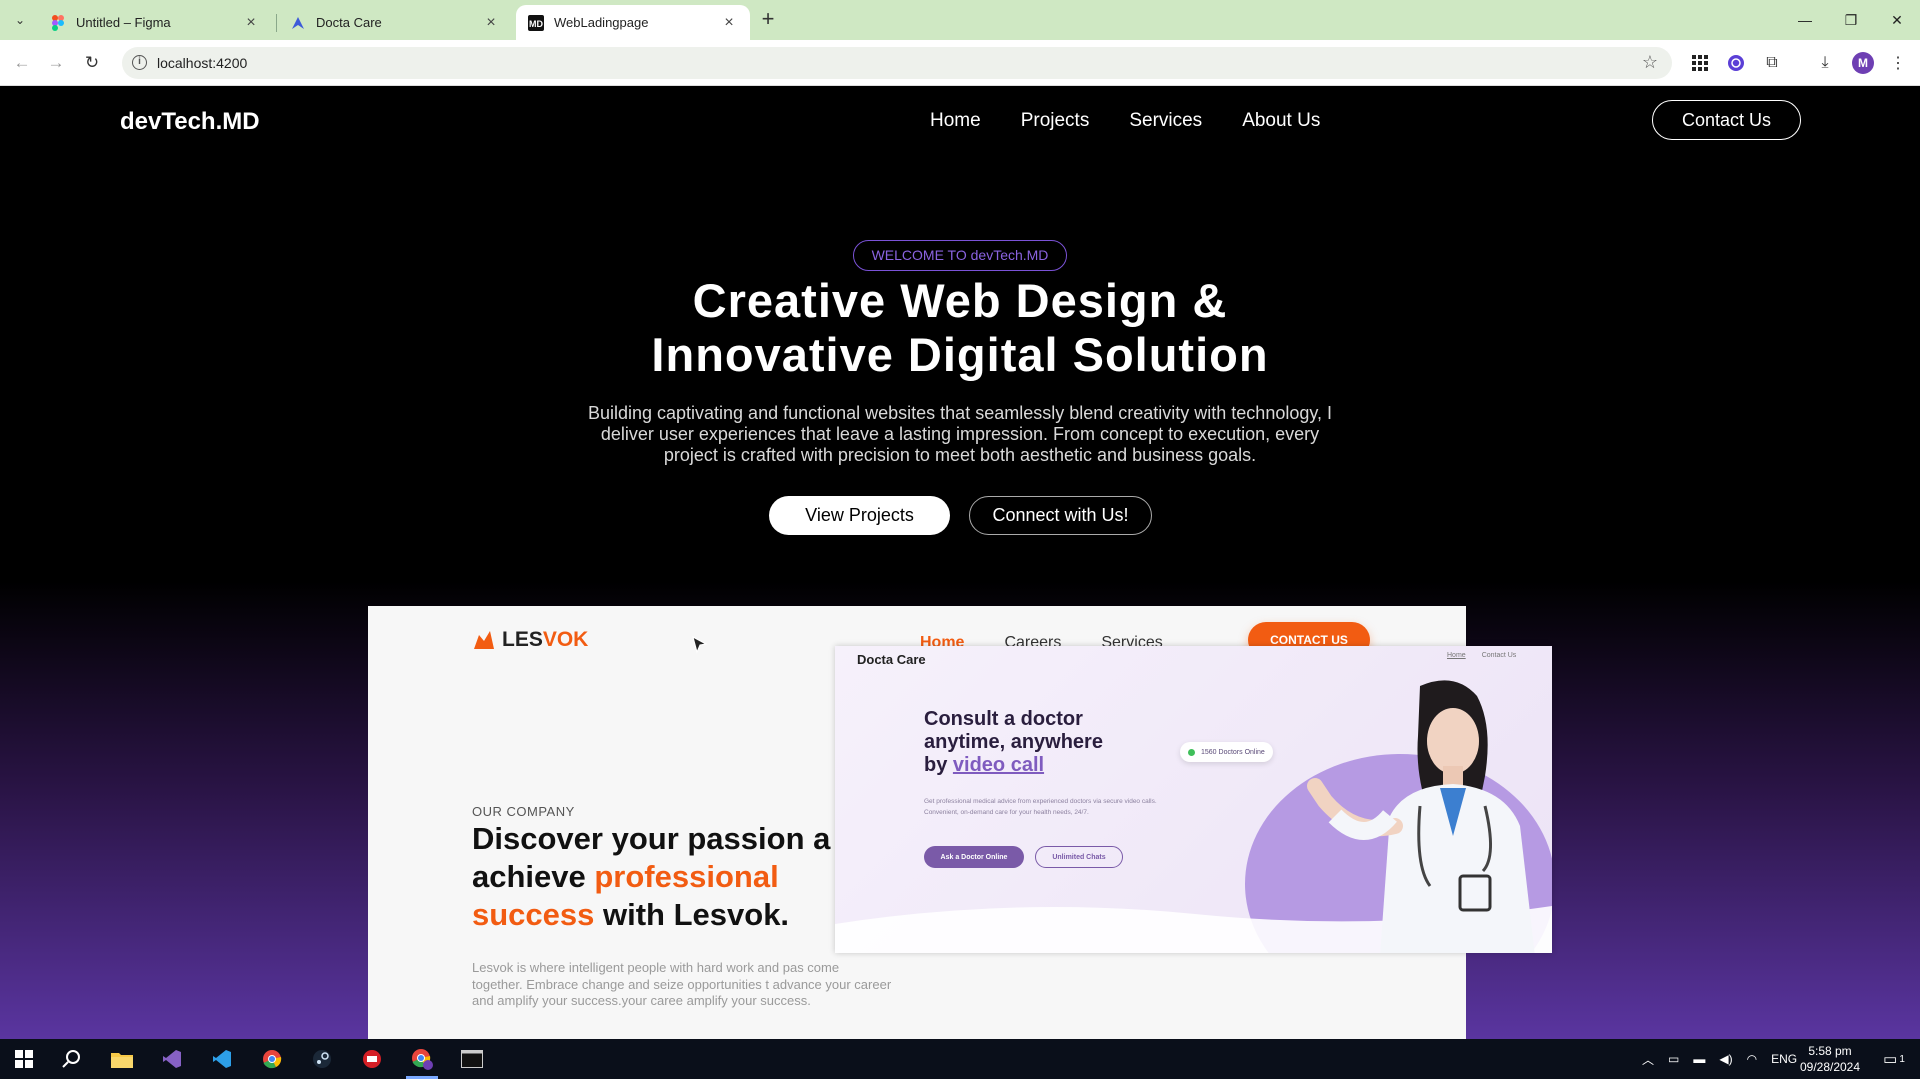 The width and height of the screenshot is (1920, 1079). What do you see at coordinates (1736, 63) in the screenshot?
I see `vpn-extension-icon` at bounding box center [1736, 63].